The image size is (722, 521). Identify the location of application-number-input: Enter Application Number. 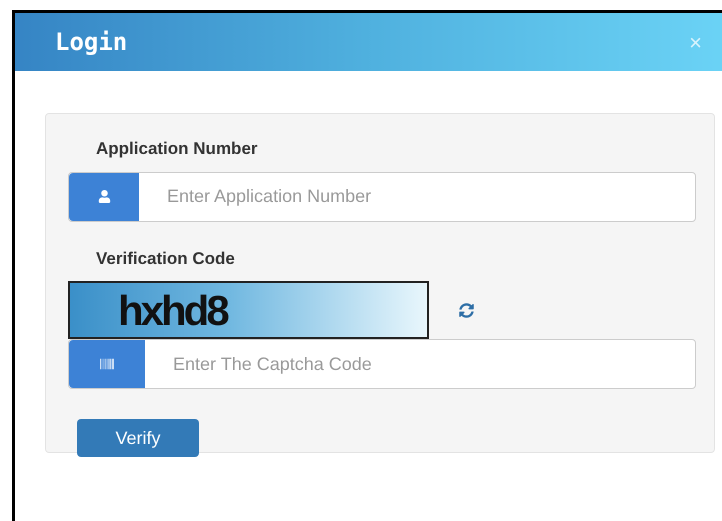
(417, 196).